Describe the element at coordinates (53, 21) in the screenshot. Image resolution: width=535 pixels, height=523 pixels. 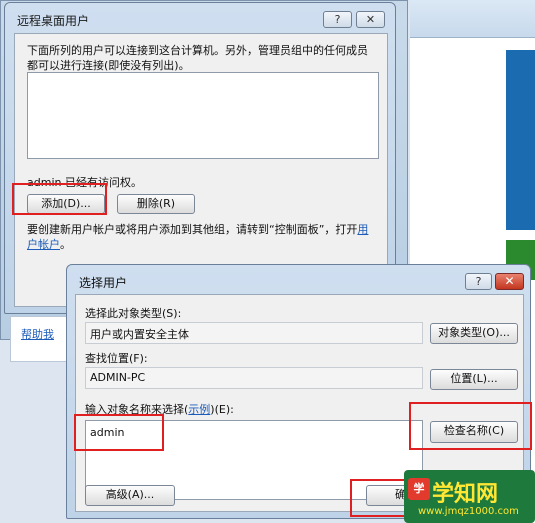
I see `dialog-title: 远程桌面用户` at that location.